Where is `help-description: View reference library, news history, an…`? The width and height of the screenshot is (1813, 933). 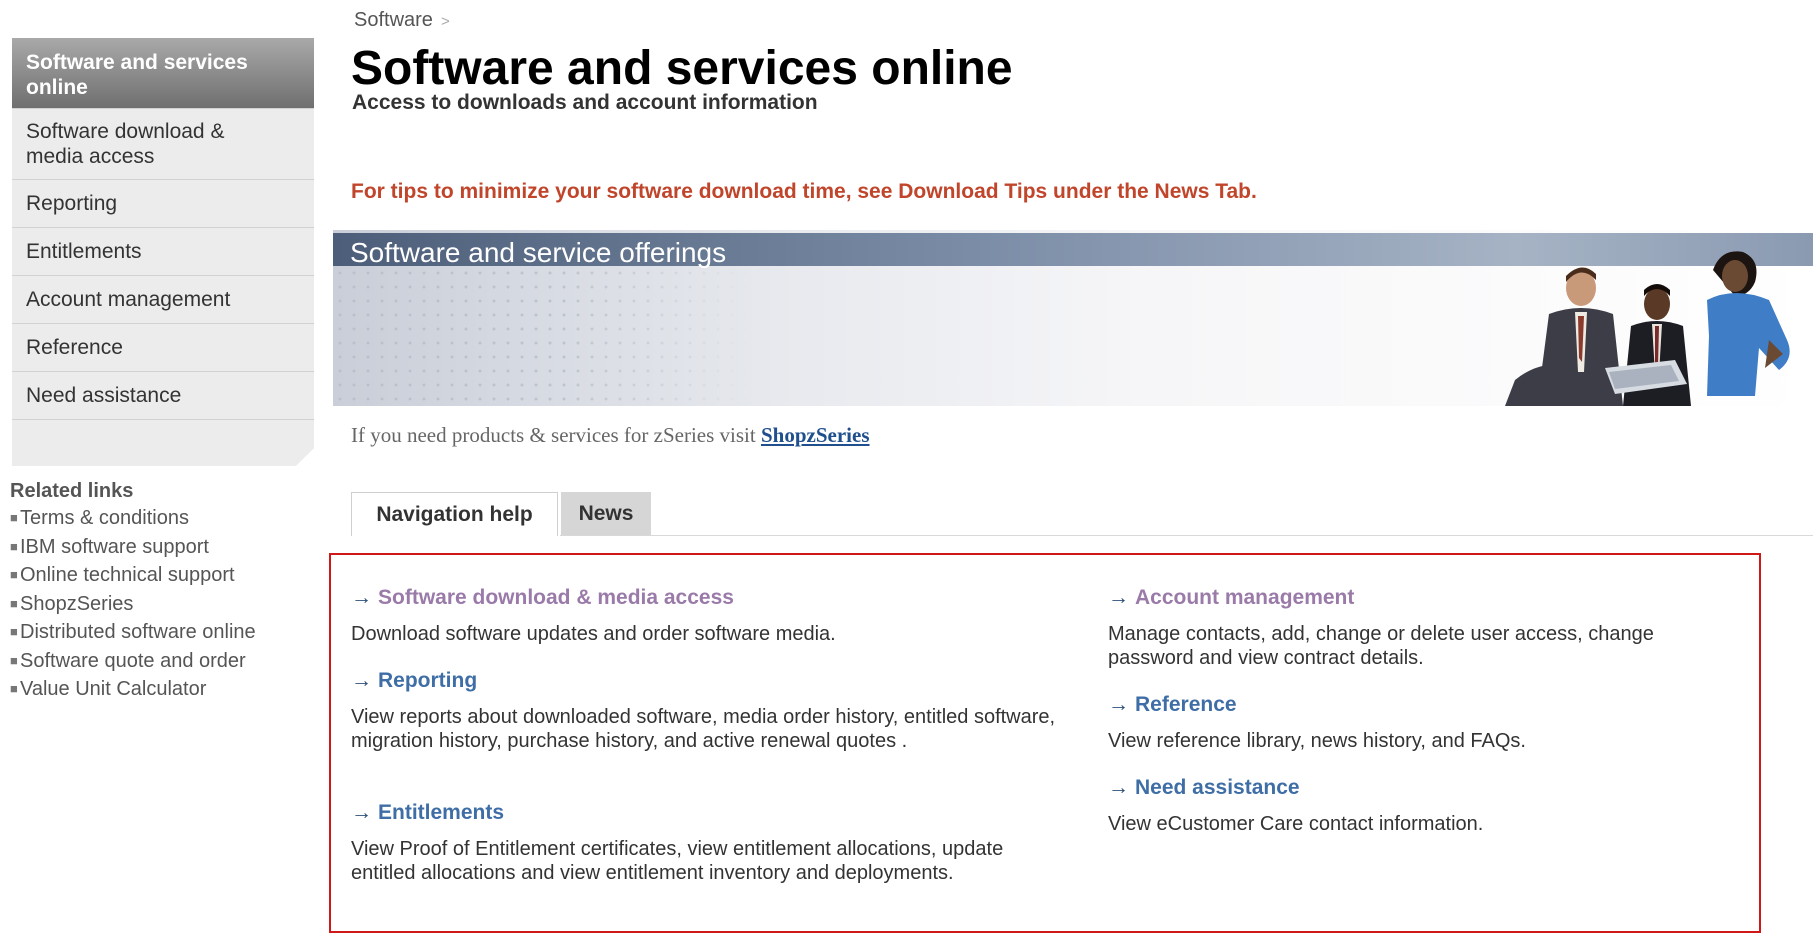
help-description: View reference library, news history, an… is located at coordinates (1317, 741).